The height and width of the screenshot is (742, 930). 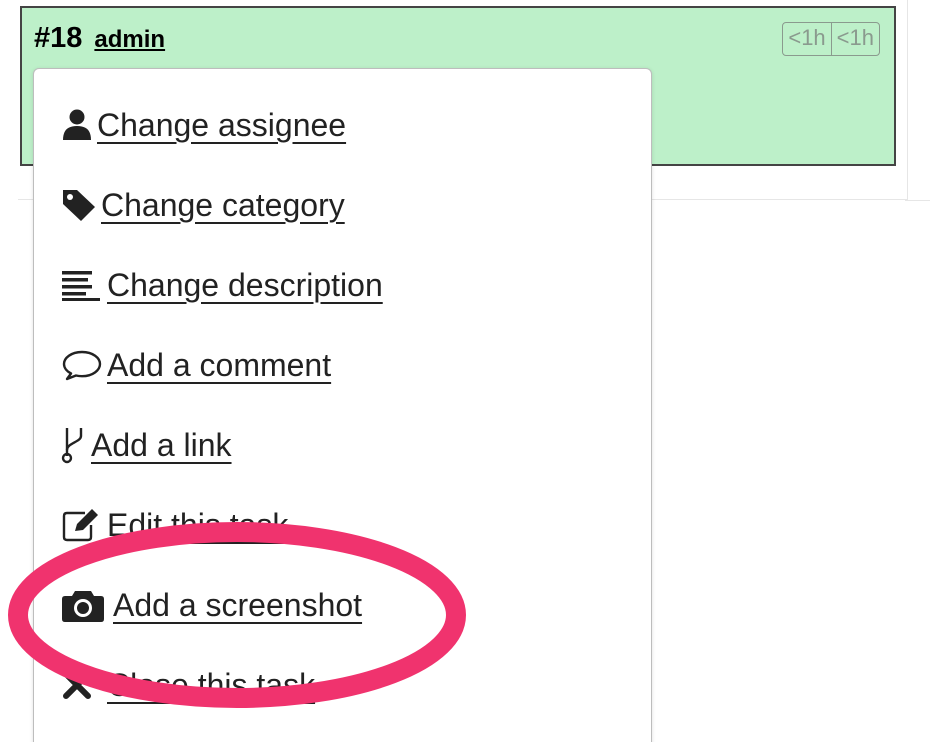 What do you see at coordinates (84, 525) in the screenshot?
I see `edit-icon` at bounding box center [84, 525].